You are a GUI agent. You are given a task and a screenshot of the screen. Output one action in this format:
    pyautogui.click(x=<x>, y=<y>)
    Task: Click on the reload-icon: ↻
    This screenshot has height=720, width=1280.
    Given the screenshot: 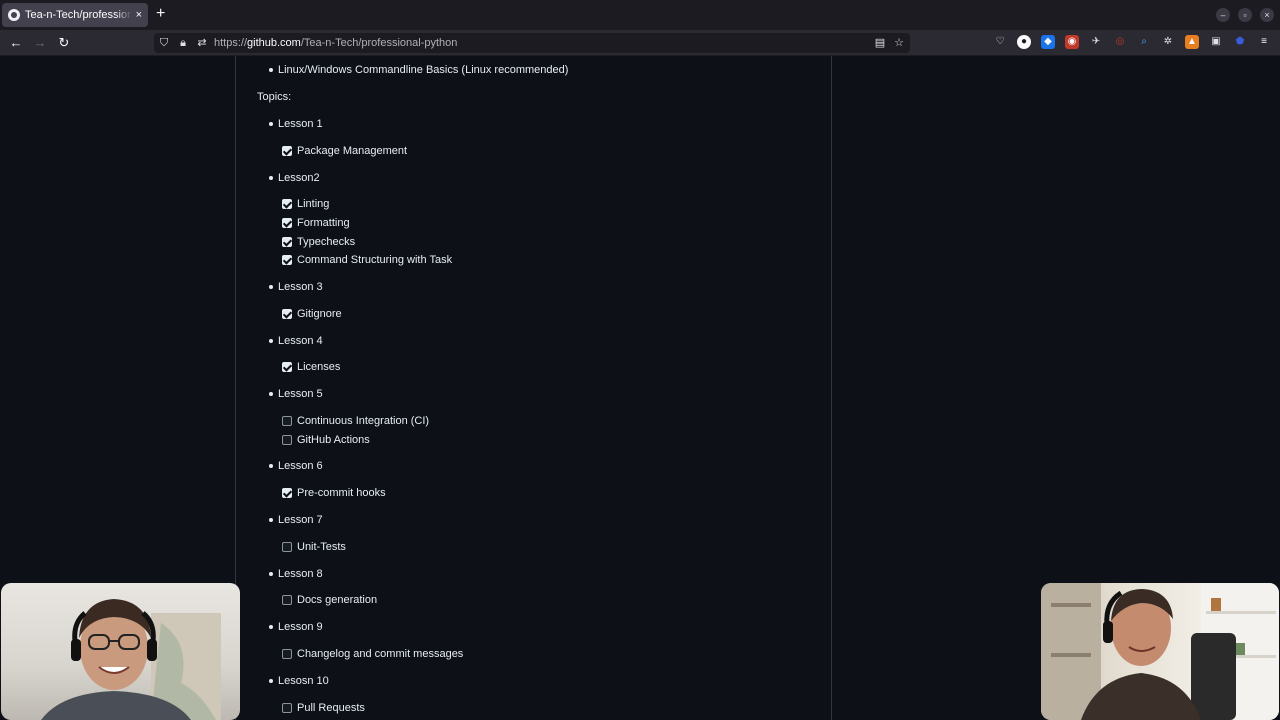 What is the action you would take?
    pyautogui.click(x=64, y=43)
    